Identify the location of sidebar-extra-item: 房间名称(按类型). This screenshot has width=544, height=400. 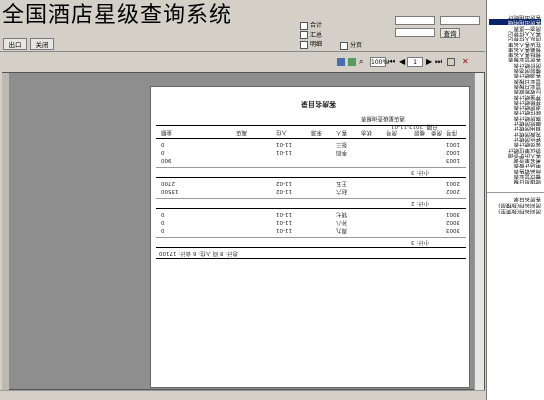
(515, 211).